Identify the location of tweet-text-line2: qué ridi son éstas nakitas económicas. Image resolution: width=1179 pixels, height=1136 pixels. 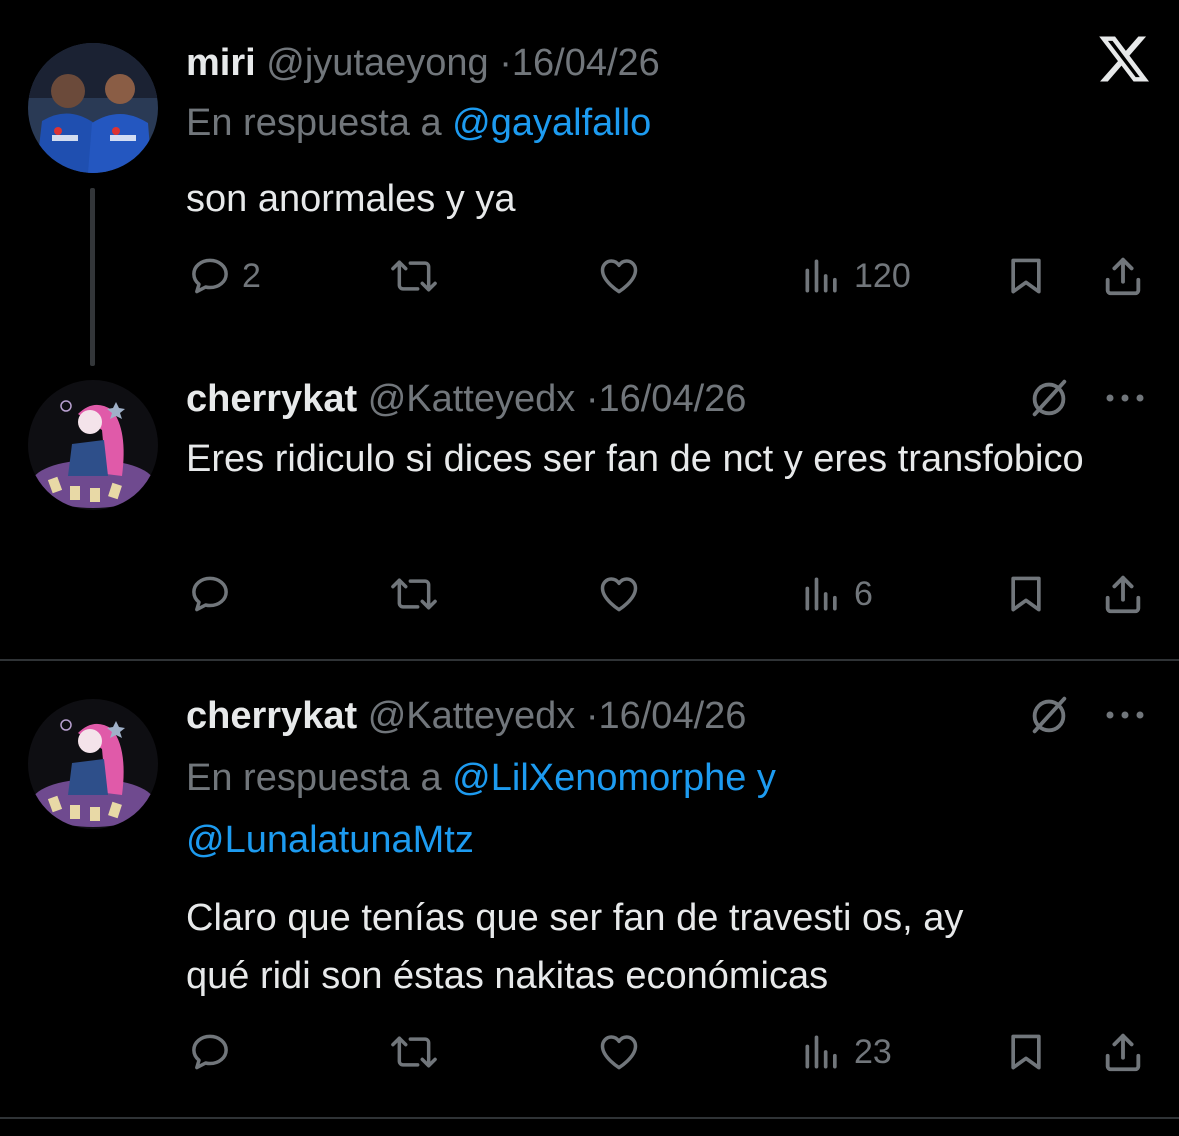
(507, 976).